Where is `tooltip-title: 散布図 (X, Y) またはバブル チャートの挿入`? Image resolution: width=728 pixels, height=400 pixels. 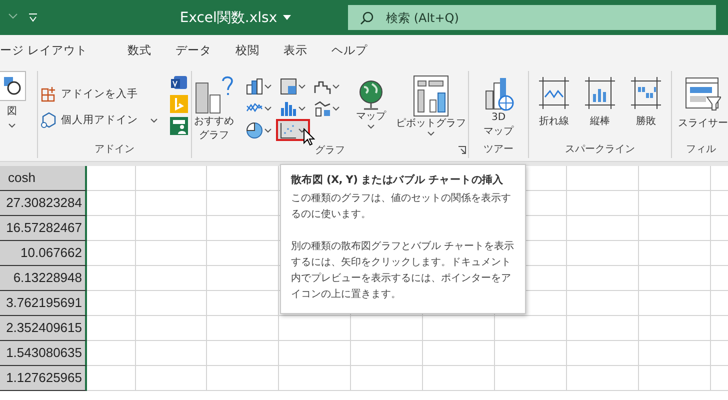 tooltip-title: 散布図 (X, Y) またはバブル チャートの挿入 is located at coordinates (397, 180).